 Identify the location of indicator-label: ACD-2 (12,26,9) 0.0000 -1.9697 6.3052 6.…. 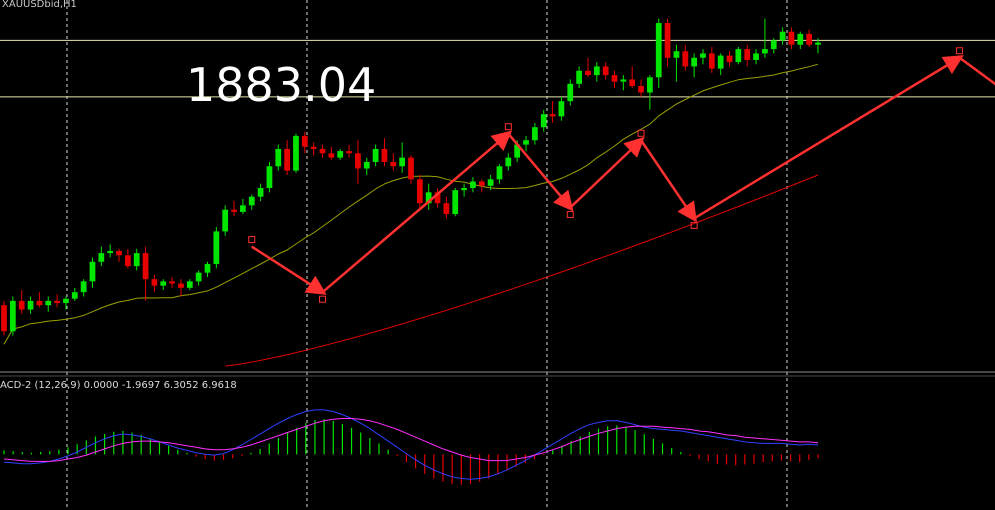
(118, 385).